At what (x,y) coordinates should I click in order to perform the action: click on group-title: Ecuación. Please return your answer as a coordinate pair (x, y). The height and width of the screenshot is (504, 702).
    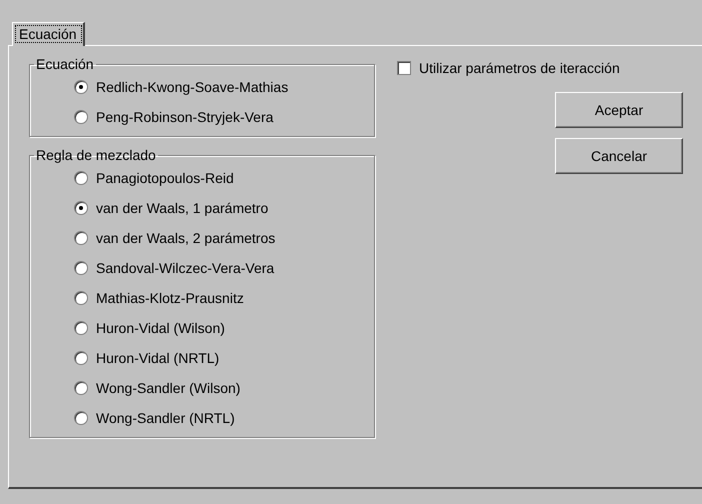
    Looking at the image, I should click on (65, 64).